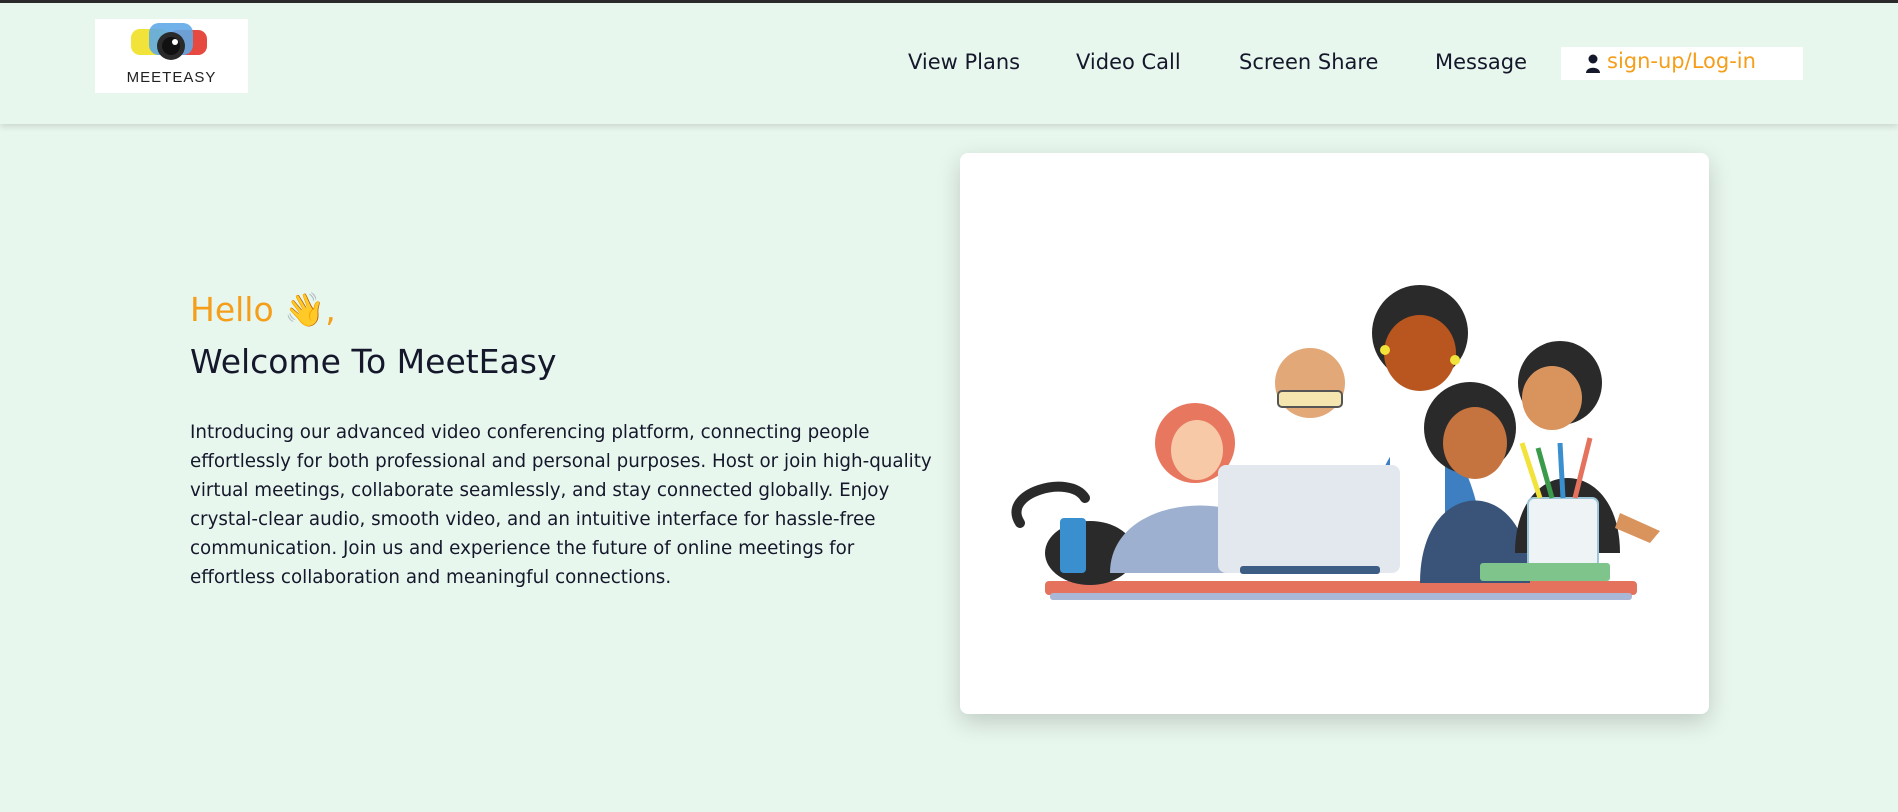 This screenshot has height=812, width=1898. What do you see at coordinates (1128, 62) in the screenshot?
I see `nav-video-call: Video Call` at bounding box center [1128, 62].